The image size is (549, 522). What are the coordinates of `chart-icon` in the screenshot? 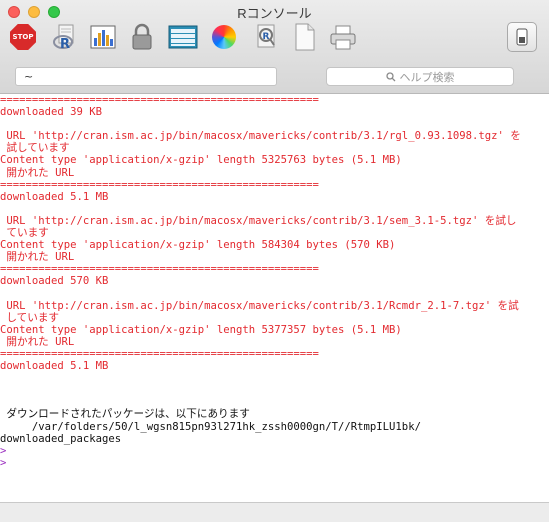 It's located at (103, 37).